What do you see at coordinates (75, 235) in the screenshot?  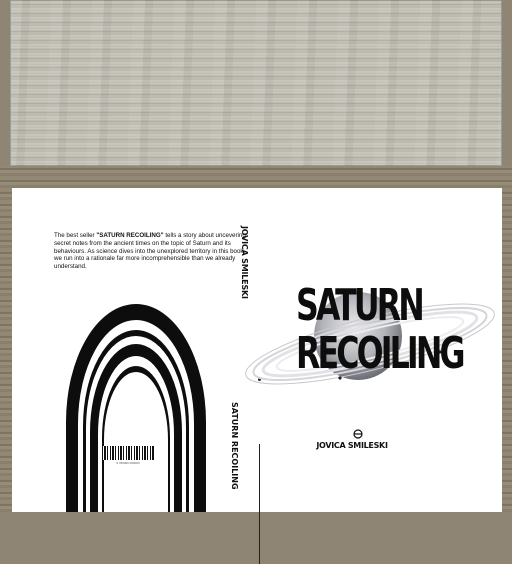 I see `blurb-intro: The best seller` at bounding box center [75, 235].